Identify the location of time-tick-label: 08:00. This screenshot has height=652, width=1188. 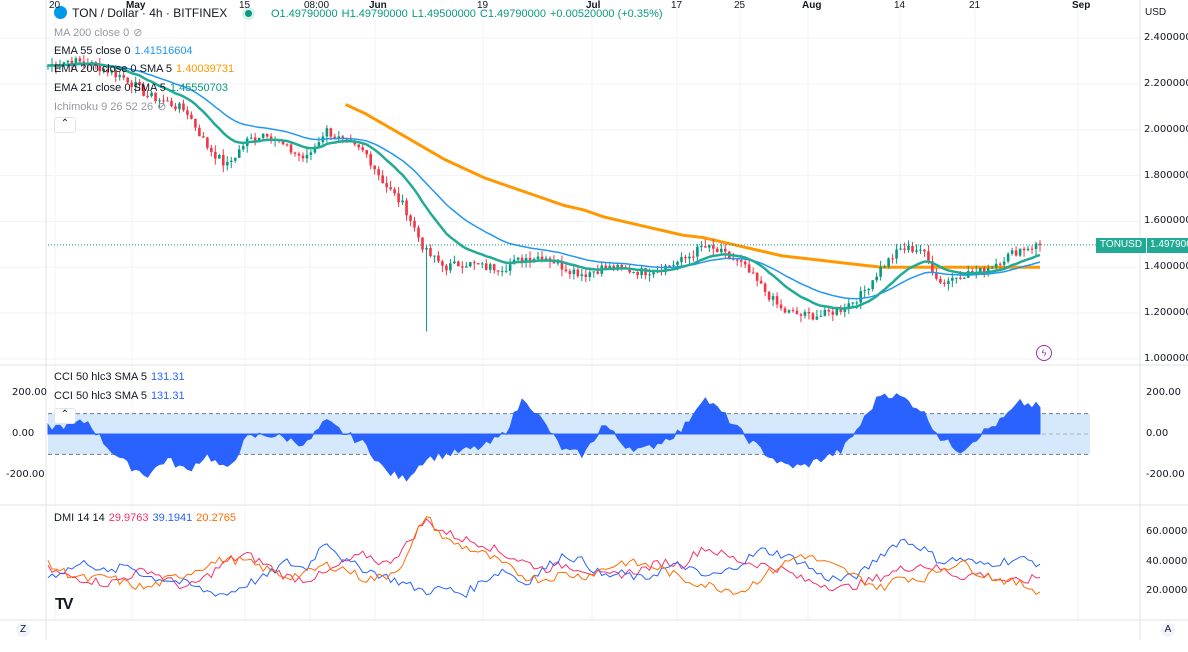
(317, 5).